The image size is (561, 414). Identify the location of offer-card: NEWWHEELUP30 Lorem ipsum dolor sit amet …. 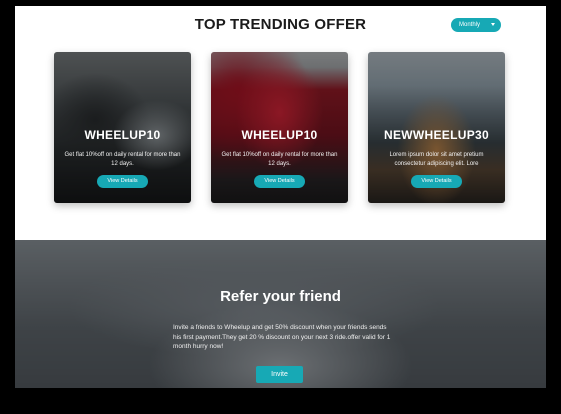
(436, 127).